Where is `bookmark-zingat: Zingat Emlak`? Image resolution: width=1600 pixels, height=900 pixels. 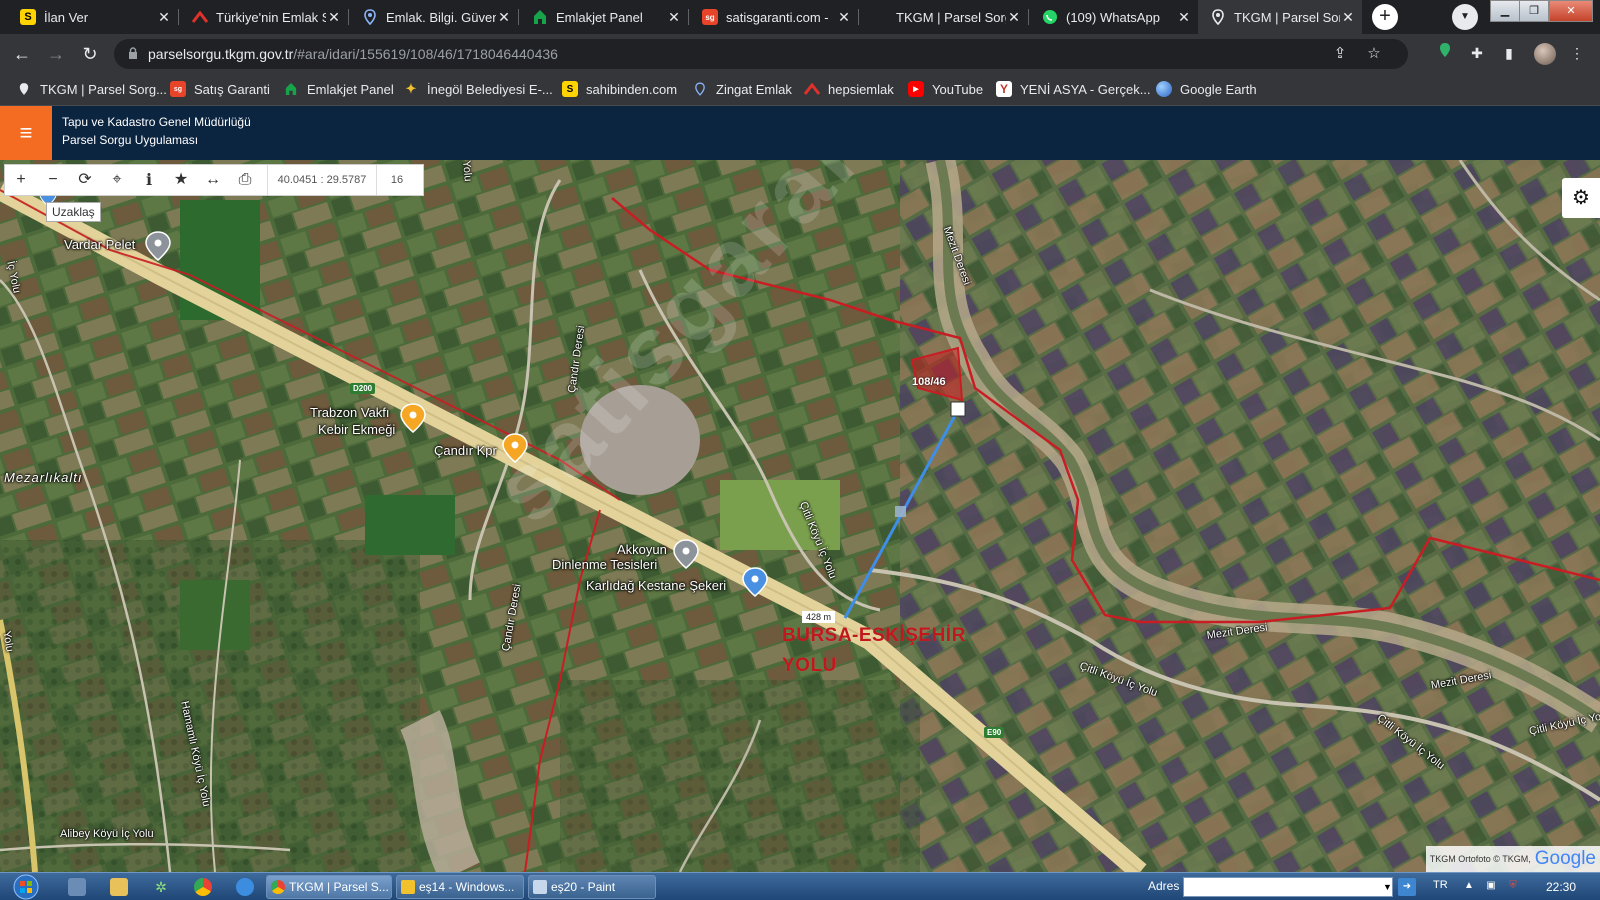 bookmark-zingat: Zingat Emlak is located at coordinates (742, 89).